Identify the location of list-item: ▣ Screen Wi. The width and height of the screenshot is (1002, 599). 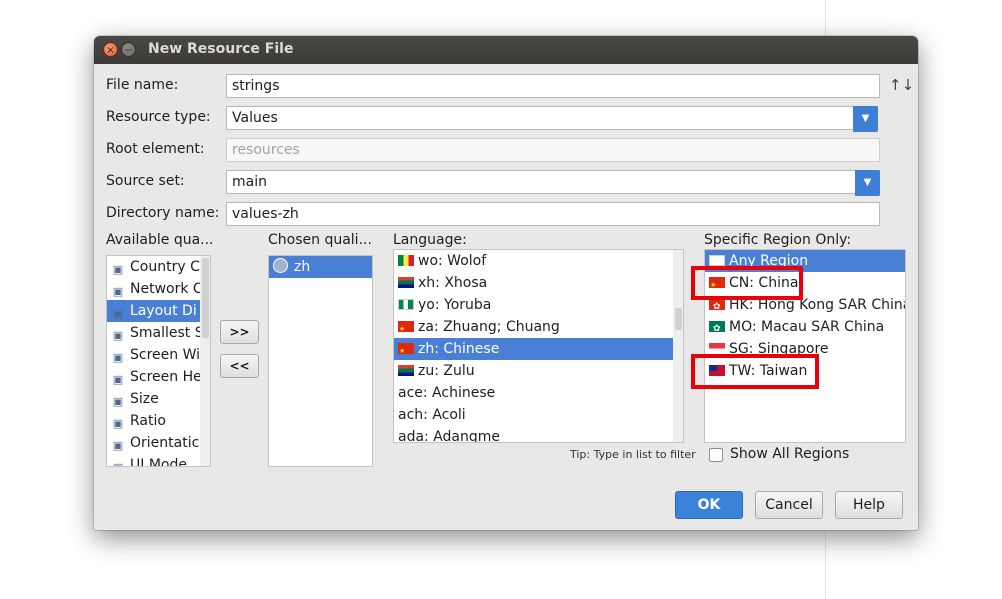
(158, 355).